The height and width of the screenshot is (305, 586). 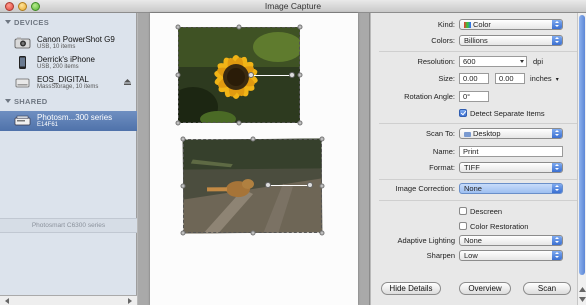 What do you see at coordinates (436, 61) in the screenshot?
I see `resolution-label: Resolution:` at bounding box center [436, 61].